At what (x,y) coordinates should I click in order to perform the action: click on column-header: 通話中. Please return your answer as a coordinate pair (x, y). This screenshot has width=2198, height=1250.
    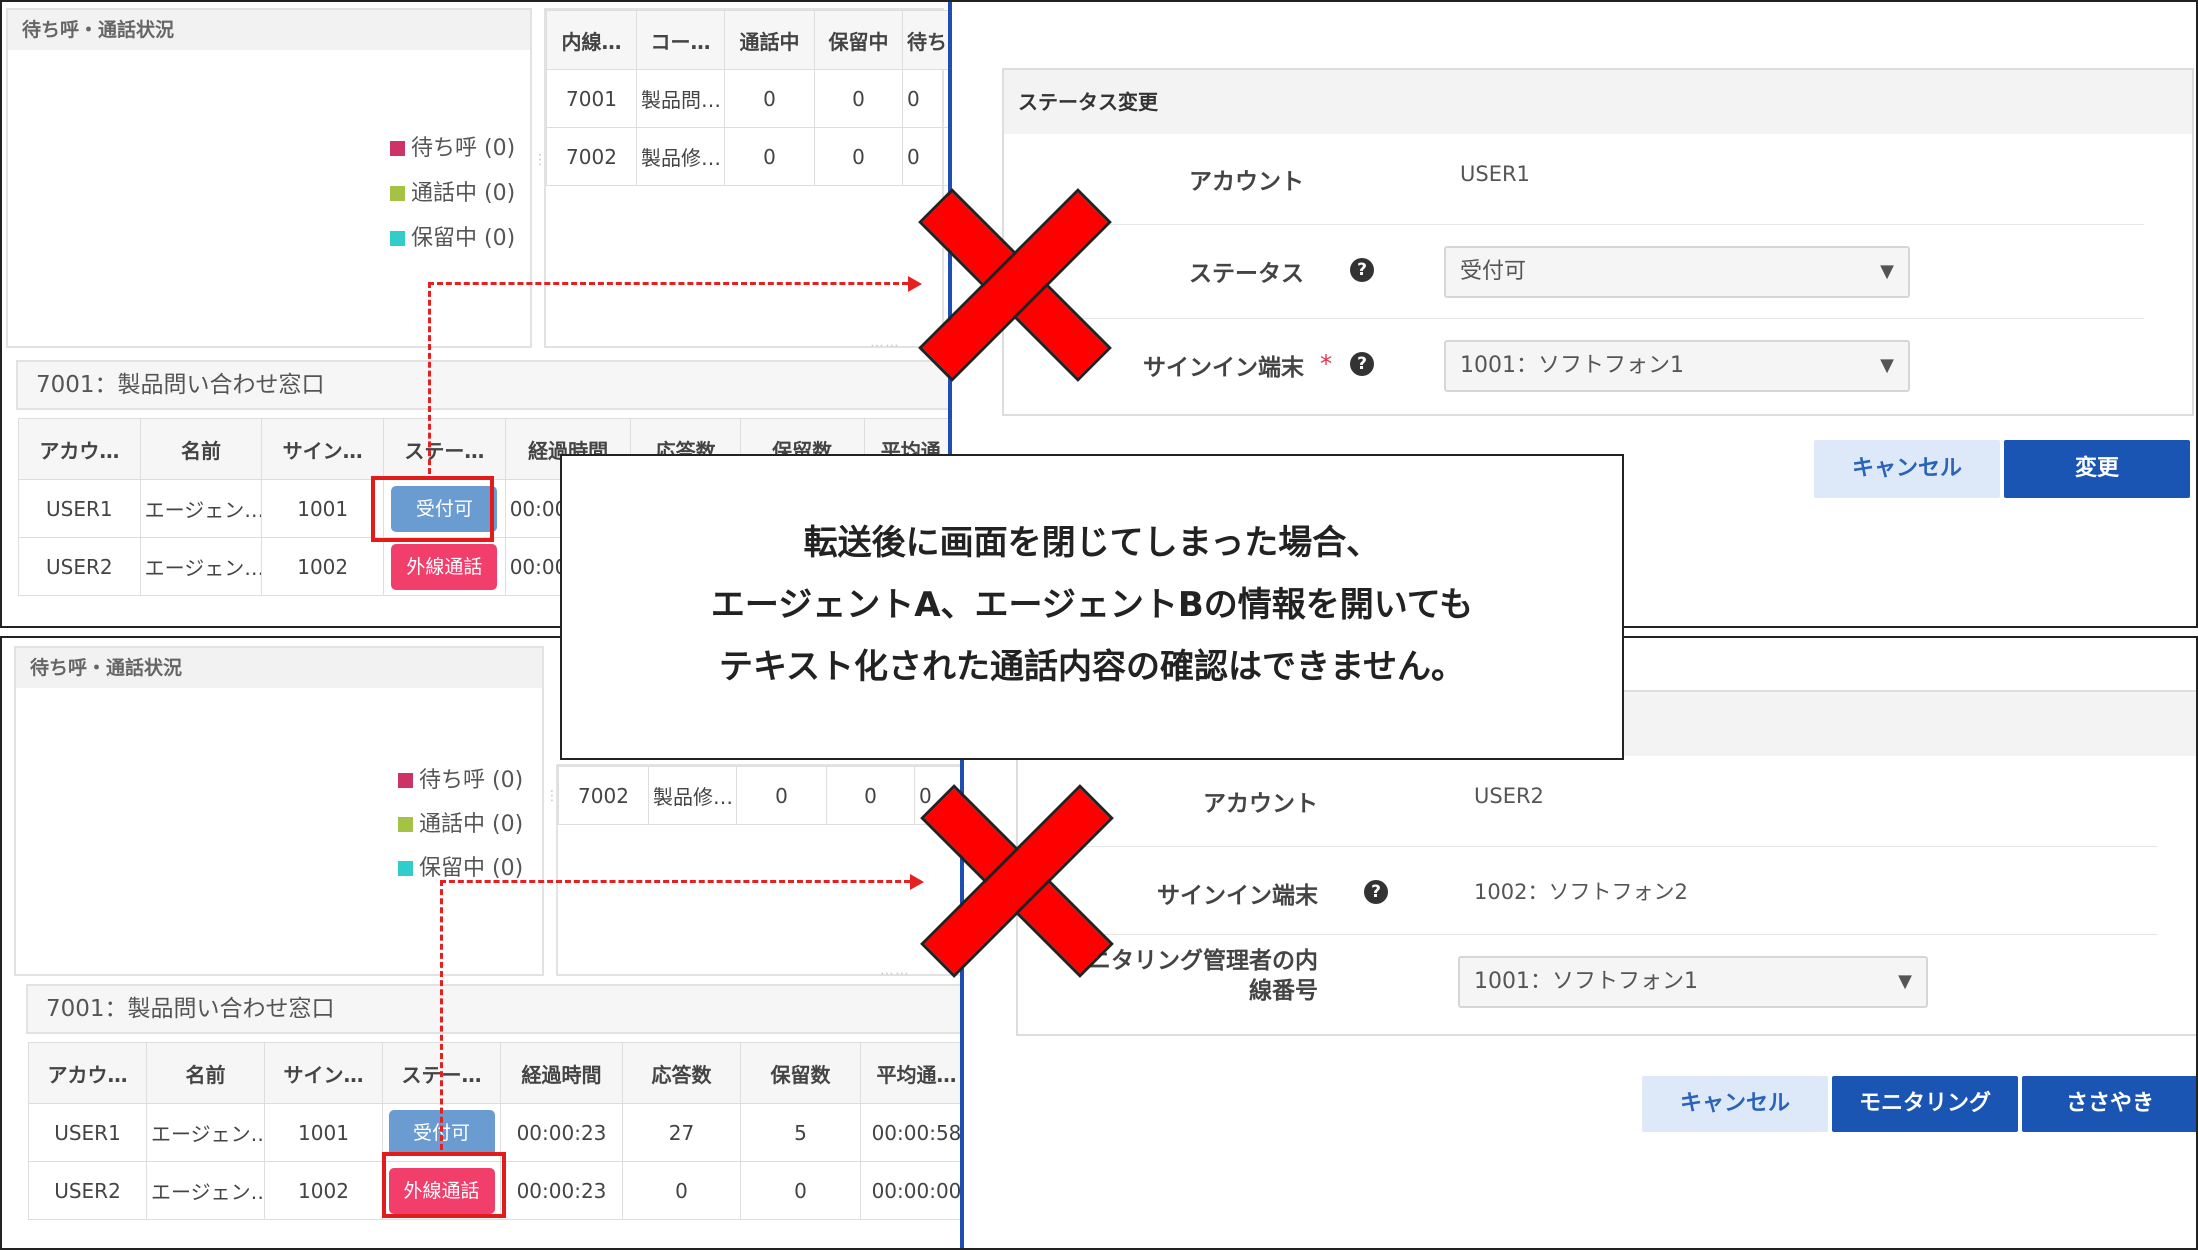
    Looking at the image, I should click on (769, 40).